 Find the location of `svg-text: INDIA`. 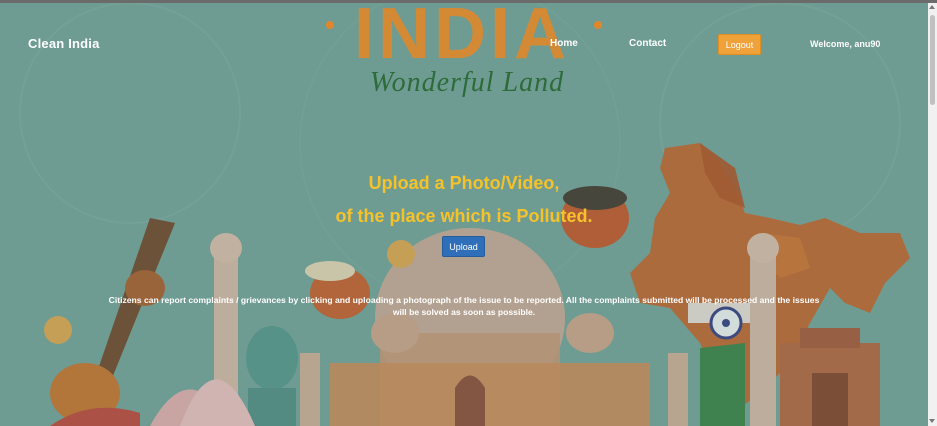

svg-text: INDIA is located at coordinates (462, 38).